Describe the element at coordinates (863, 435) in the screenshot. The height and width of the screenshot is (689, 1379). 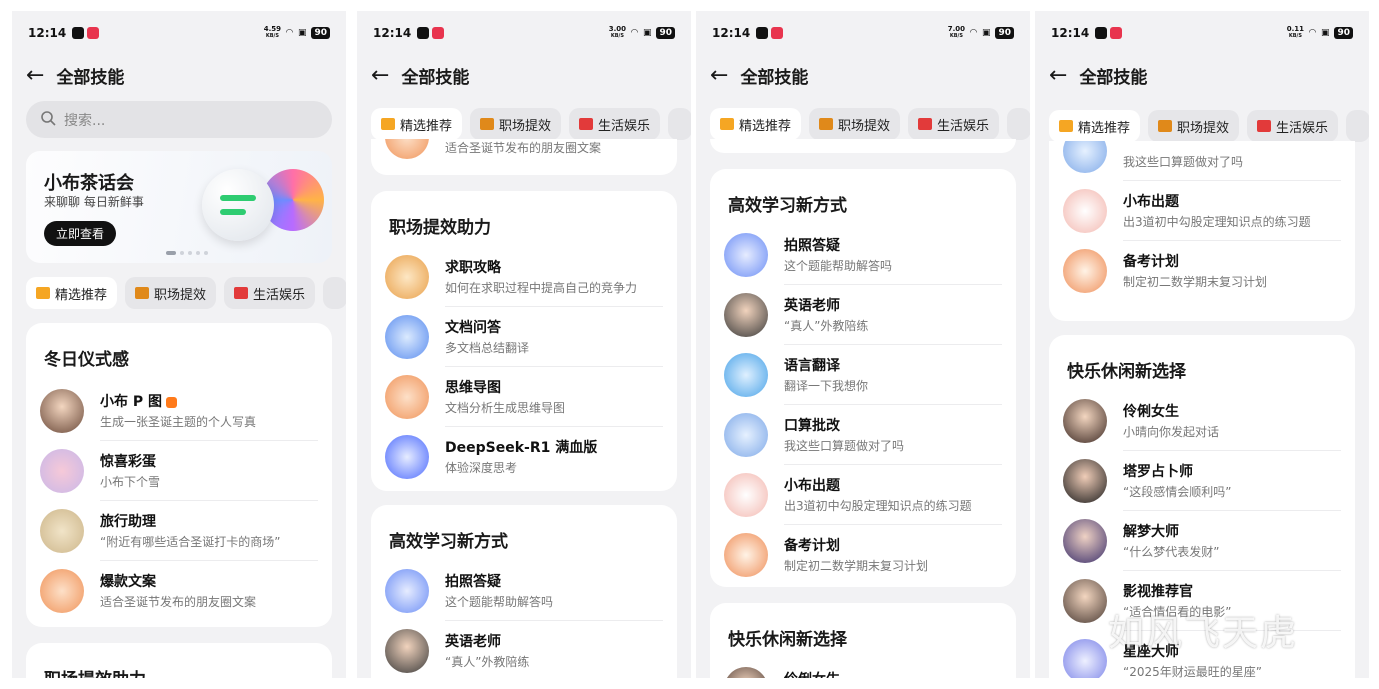
I see `skill-item: 口算批改 我这些口算题做对了吗` at that location.